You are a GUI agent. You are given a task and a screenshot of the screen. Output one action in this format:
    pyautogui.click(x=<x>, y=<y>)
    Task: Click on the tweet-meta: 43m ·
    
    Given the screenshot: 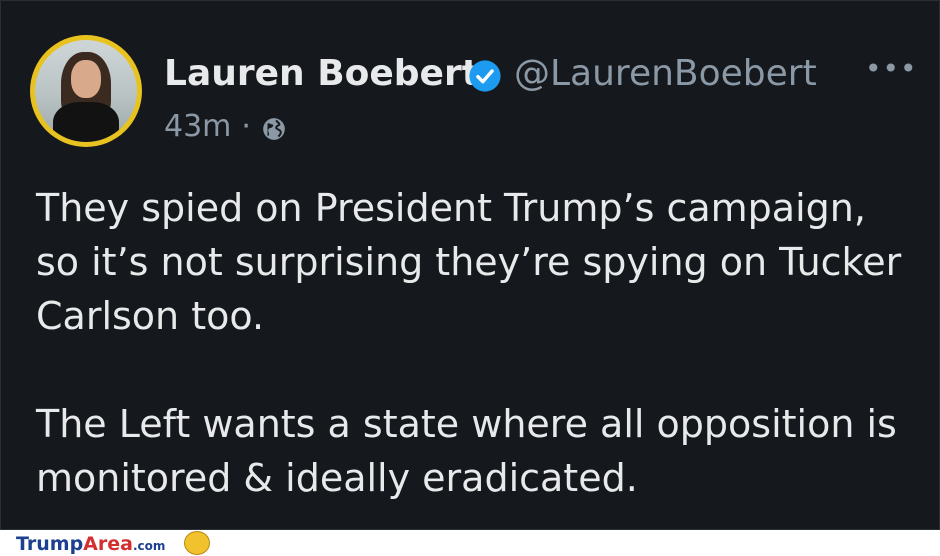 What is the action you would take?
    pyautogui.click(x=225, y=126)
    